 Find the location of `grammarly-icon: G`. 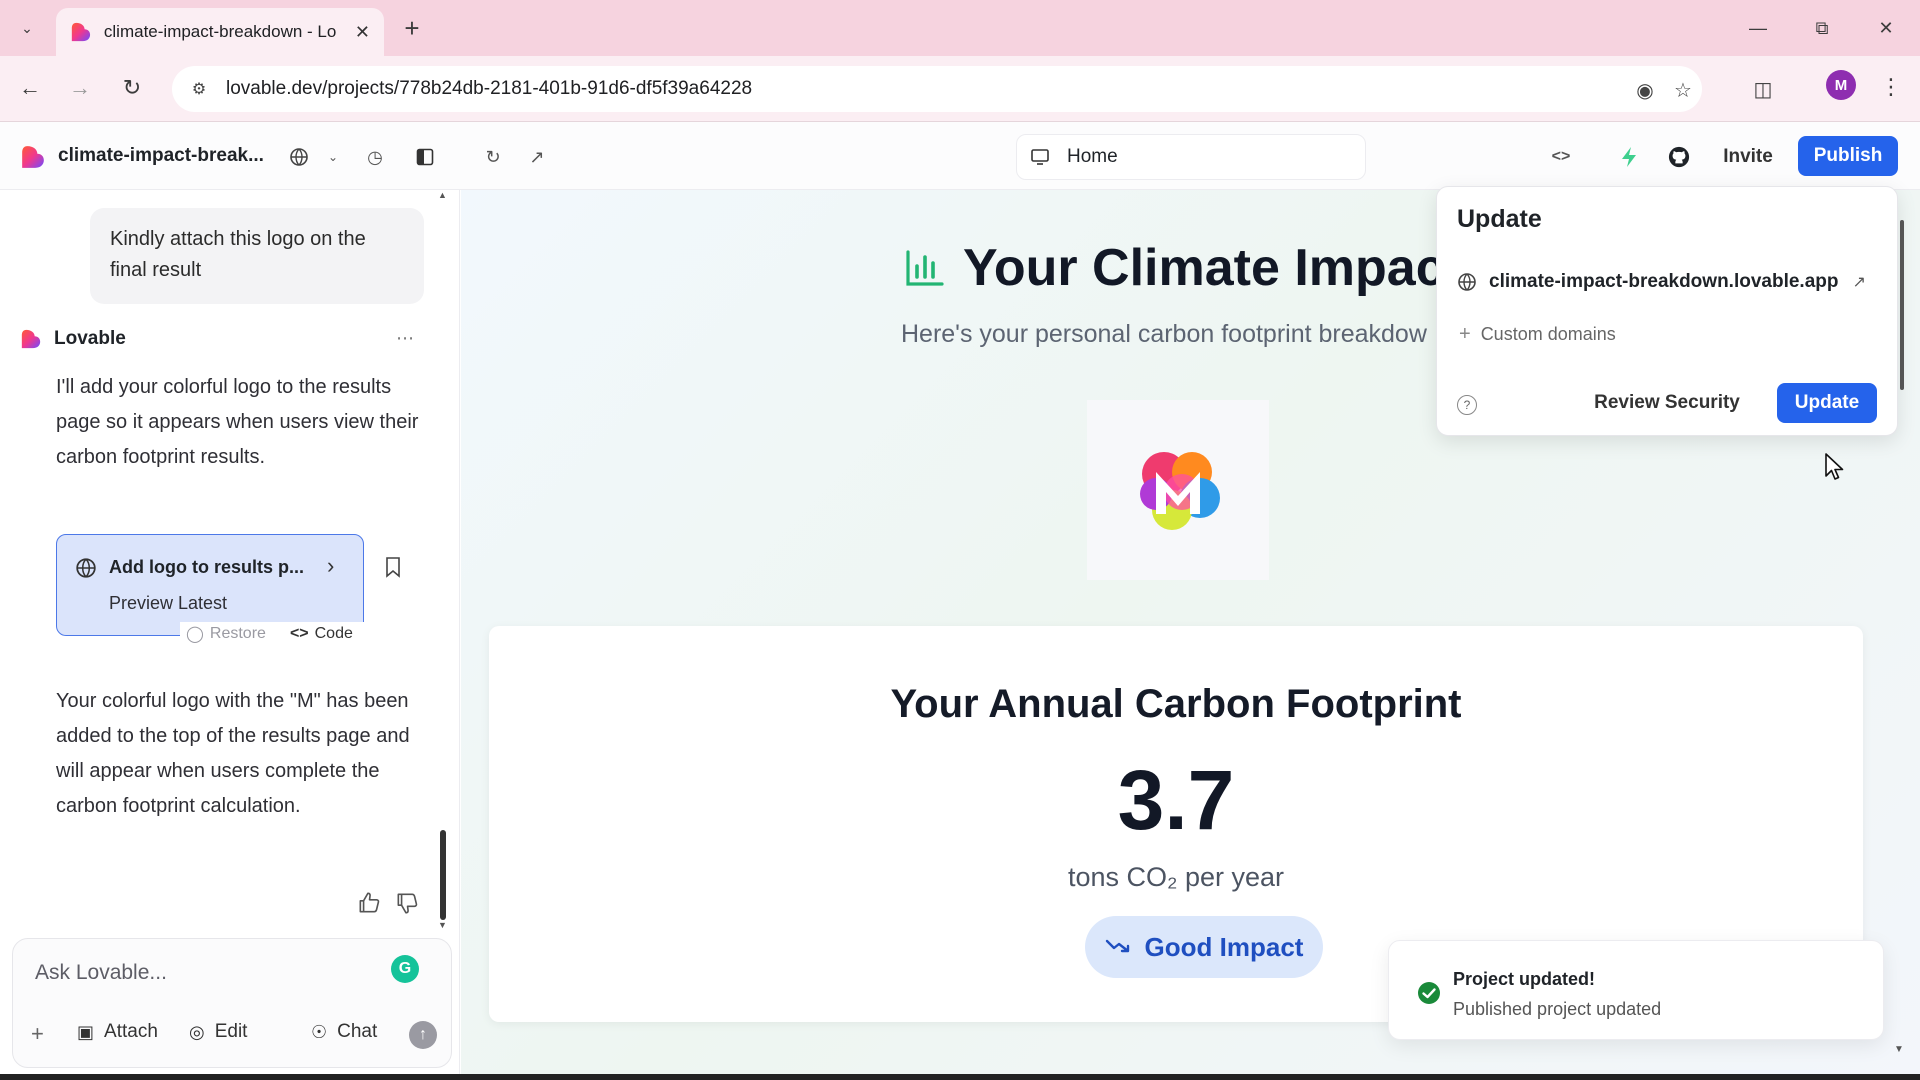

grammarly-icon: G is located at coordinates (405, 969).